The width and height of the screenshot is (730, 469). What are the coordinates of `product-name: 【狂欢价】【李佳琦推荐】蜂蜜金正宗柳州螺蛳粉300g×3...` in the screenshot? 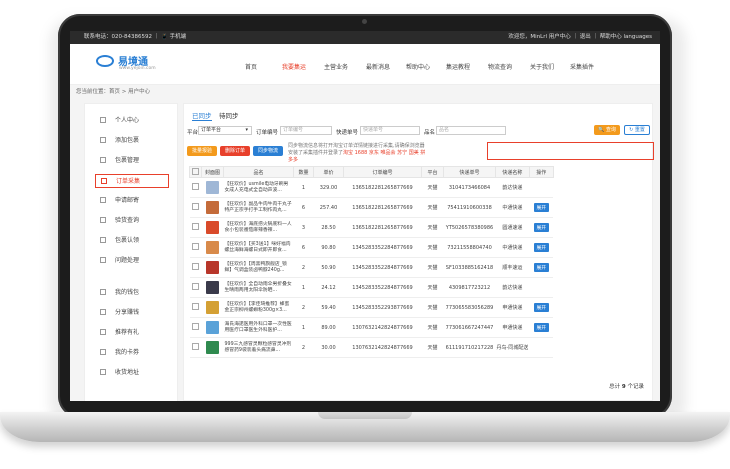 It's located at (258, 307).